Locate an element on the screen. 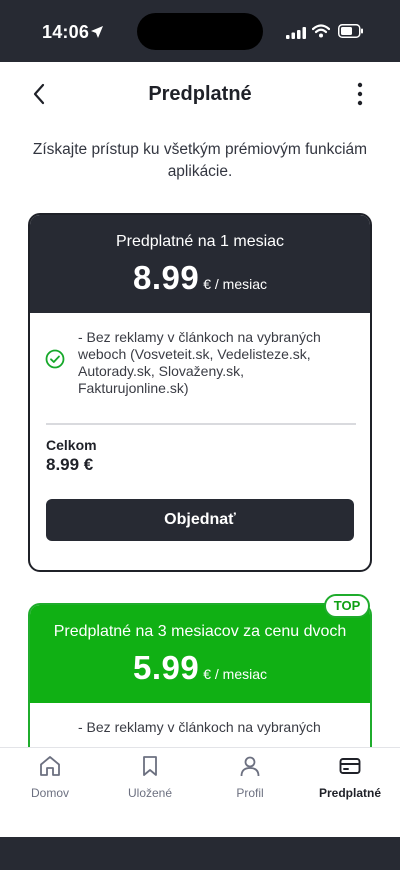 This screenshot has width=400, height=870. tab-label: Domov is located at coordinates (49, 793).